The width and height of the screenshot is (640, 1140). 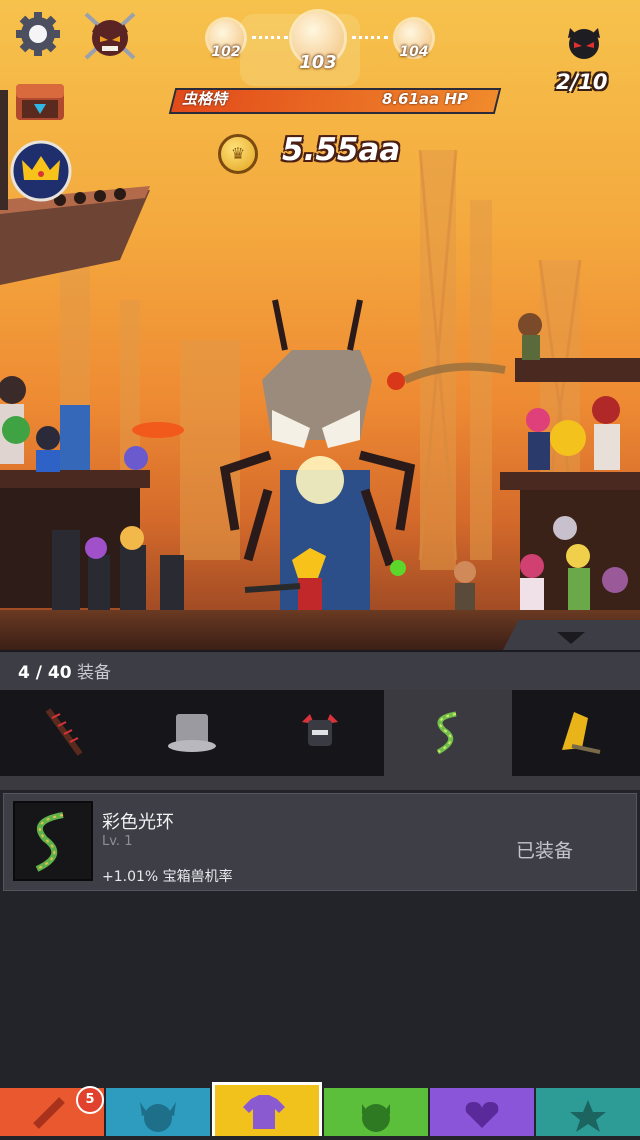 What do you see at coordinates (545, 851) in the screenshot?
I see `equipped-status: 已装备` at bounding box center [545, 851].